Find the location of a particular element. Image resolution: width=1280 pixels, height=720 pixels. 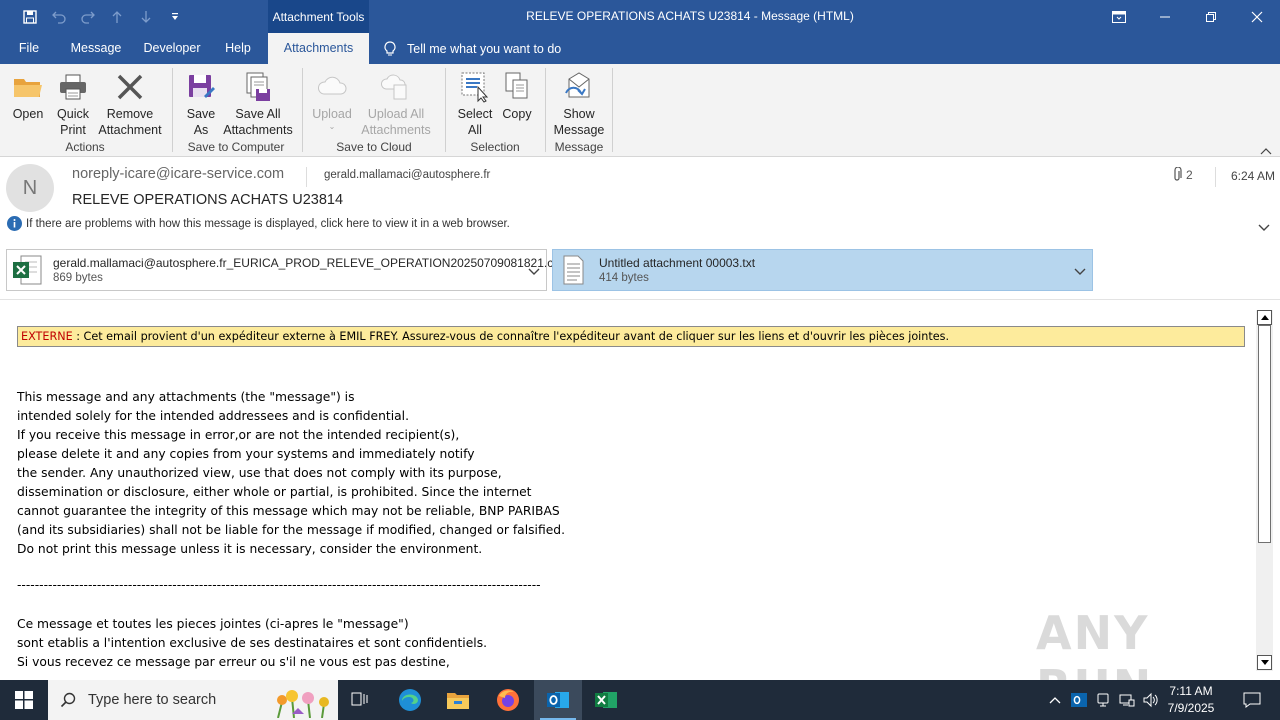

remove-attachment-label-2: Attachment is located at coordinates (130, 130).